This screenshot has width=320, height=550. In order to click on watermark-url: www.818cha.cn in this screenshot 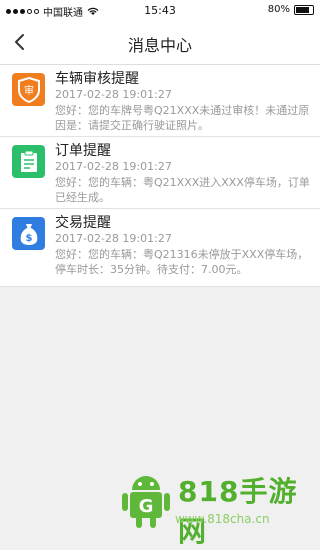, I will do `click(222, 519)`.